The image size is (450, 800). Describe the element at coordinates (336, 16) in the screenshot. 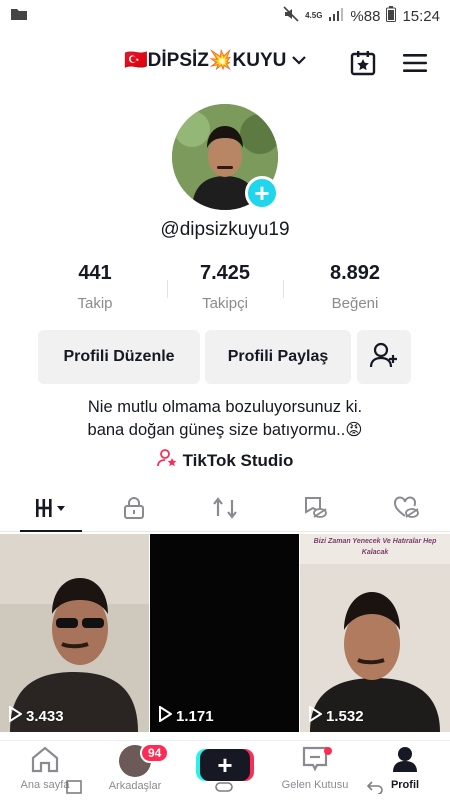

I see `signal-icon` at that location.